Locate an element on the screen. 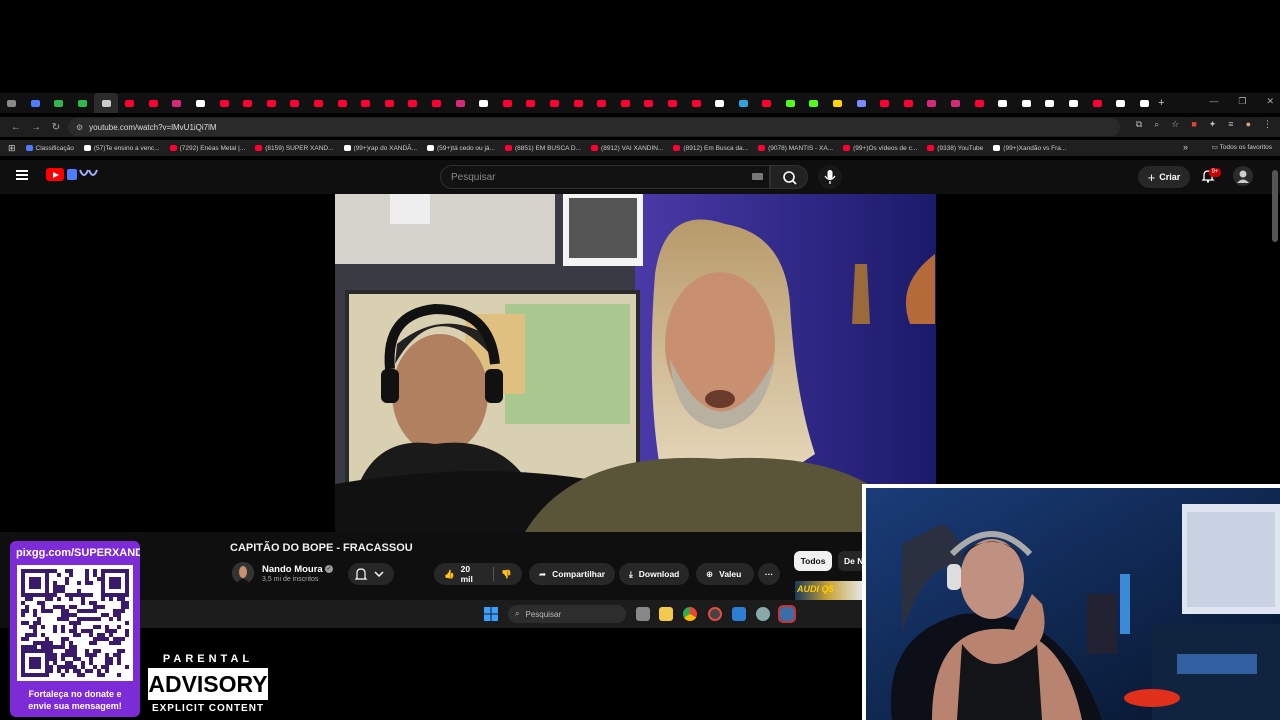 The width and height of the screenshot is (1280, 720). steam-icon is located at coordinates (787, 614).